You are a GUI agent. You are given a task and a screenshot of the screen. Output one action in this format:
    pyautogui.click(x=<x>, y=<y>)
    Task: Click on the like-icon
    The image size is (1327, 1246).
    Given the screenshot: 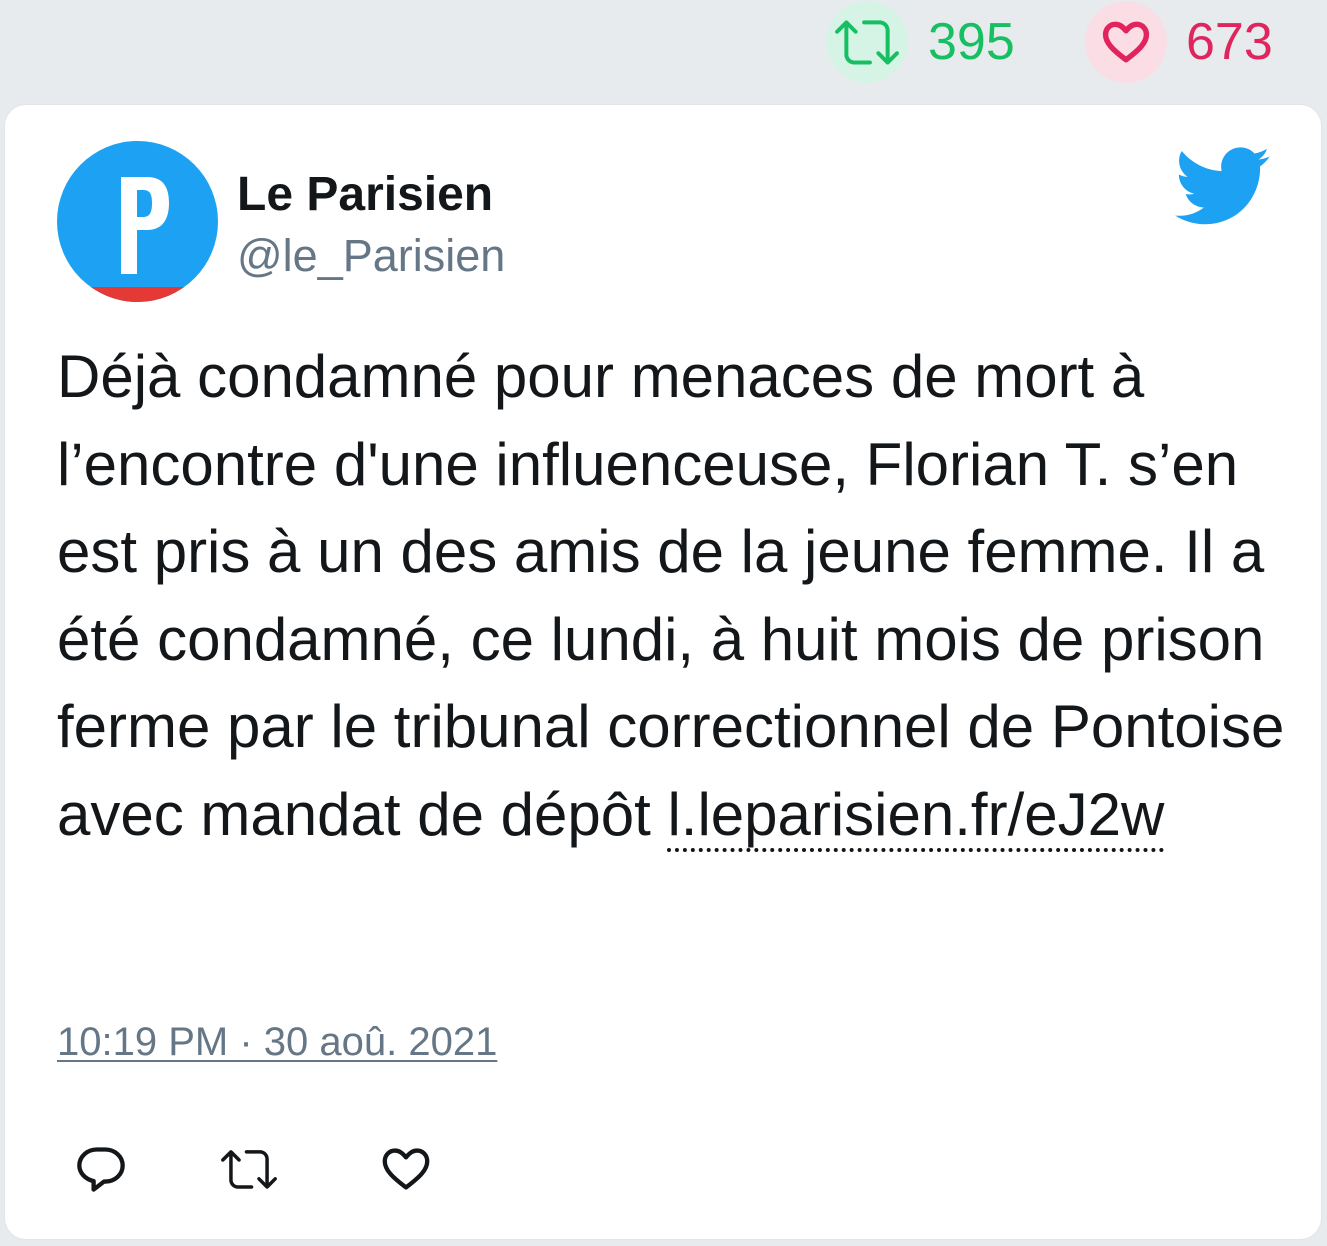 What is the action you would take?
    pyautogui.click(x=406, y=1169)
    